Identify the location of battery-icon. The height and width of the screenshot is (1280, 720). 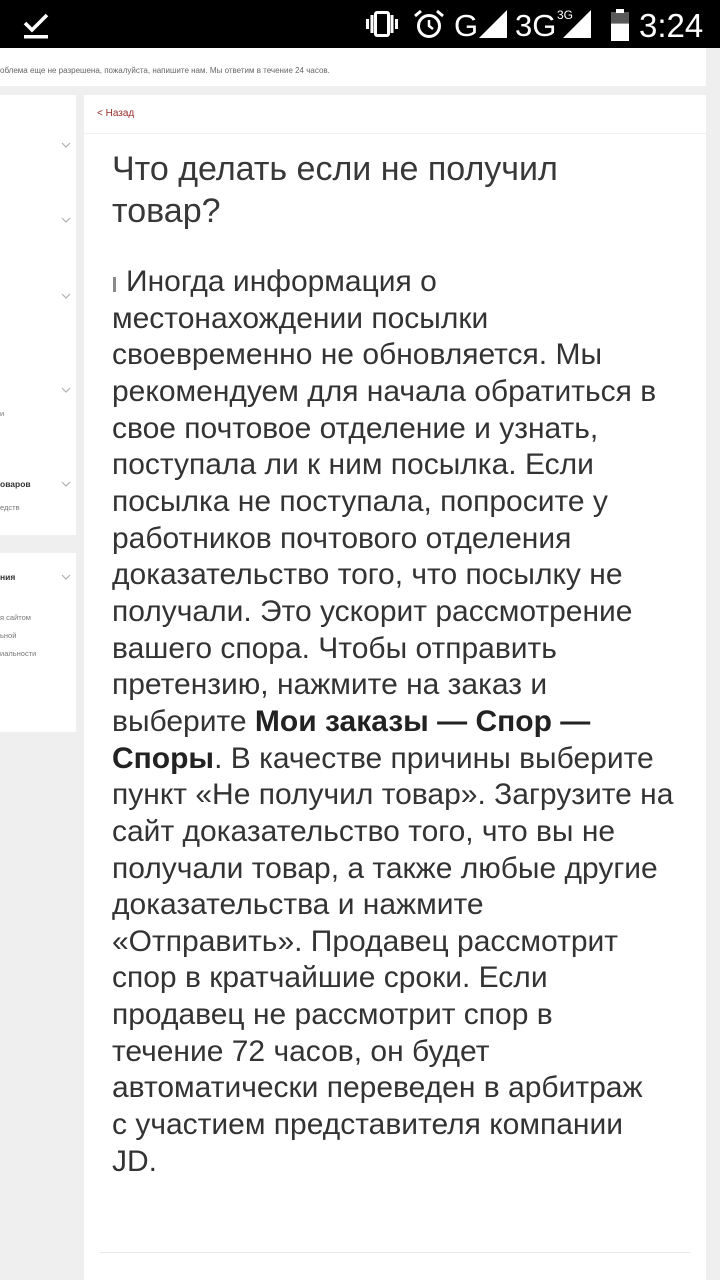
(620, 25).